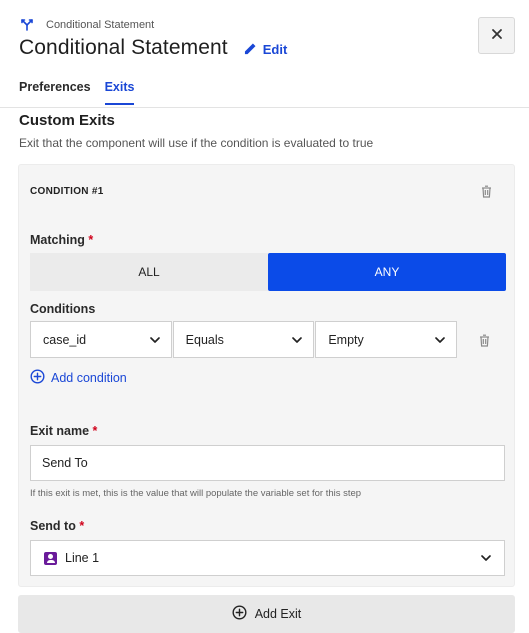 The width and height of the screenshot is (529, 633). What do you see at coordinates (27, 25) in the screenshot?
I see `branch-icon` at bounding box center [27, 25].